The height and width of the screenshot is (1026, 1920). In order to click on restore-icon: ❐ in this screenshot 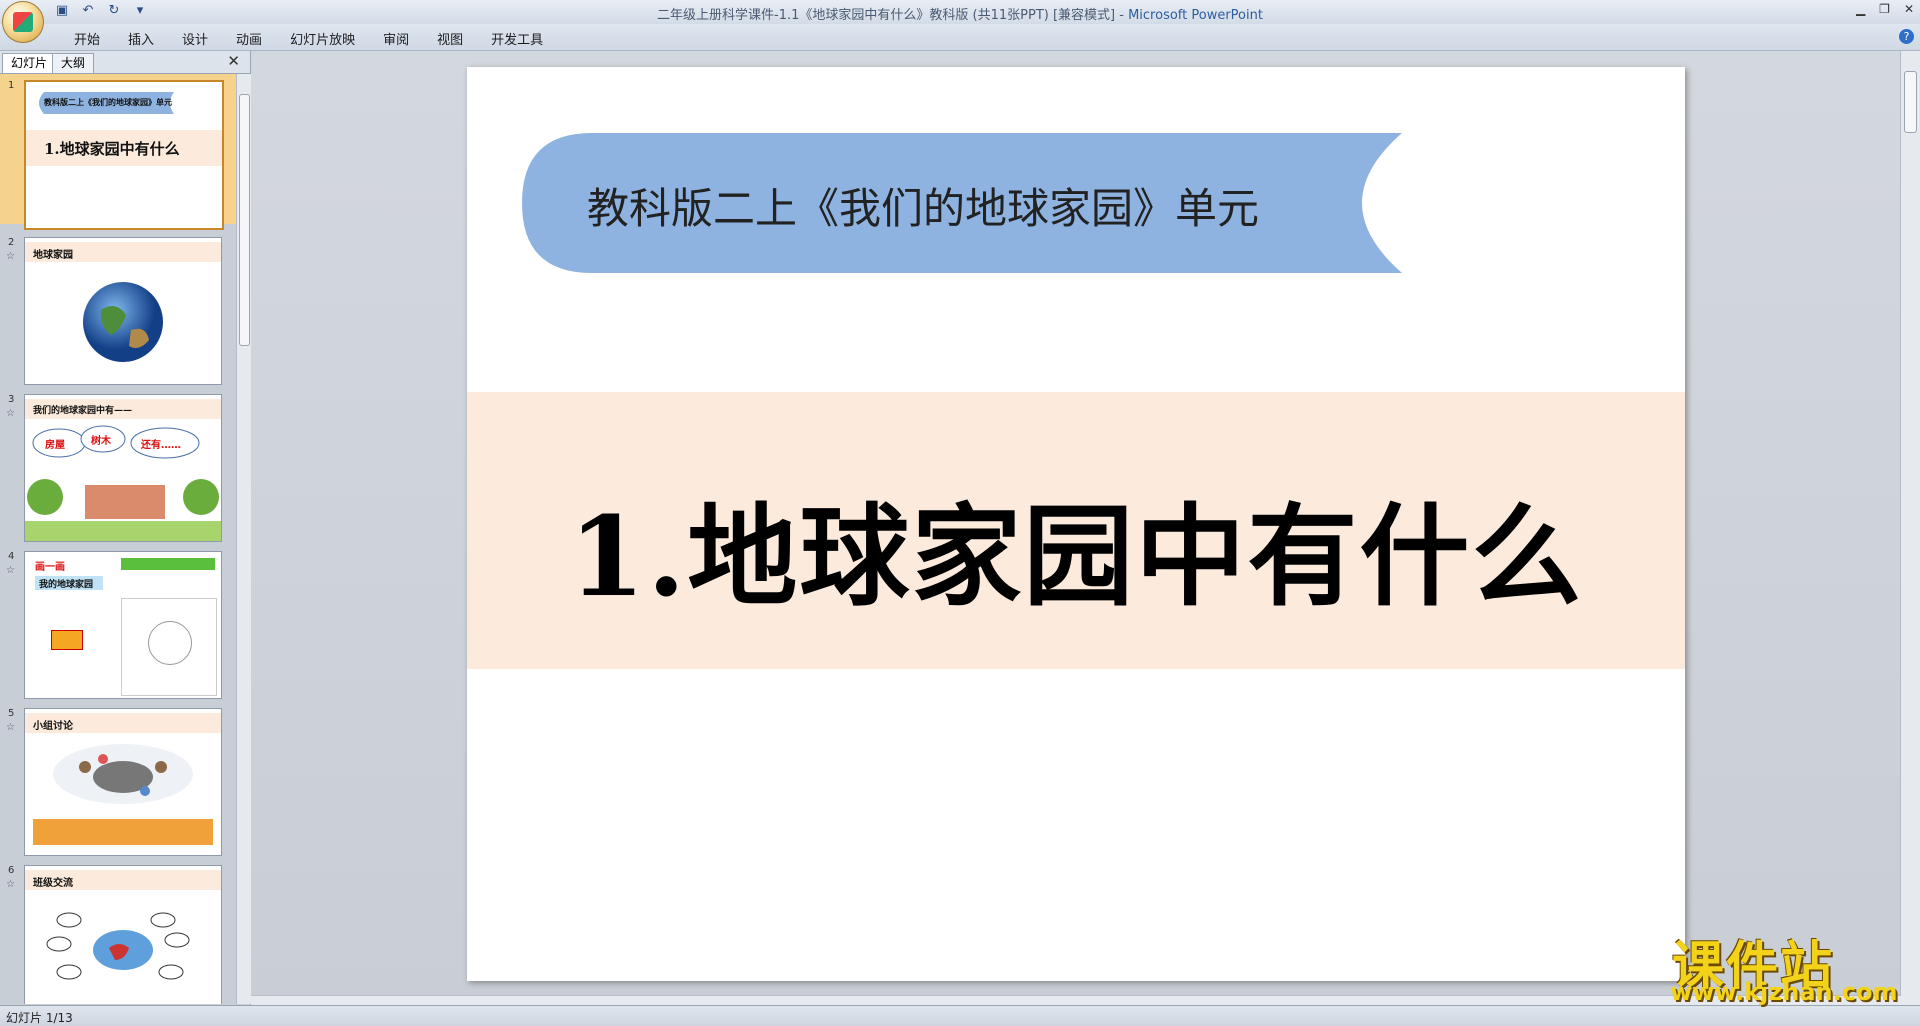, I will do `click(1884, 9)`.